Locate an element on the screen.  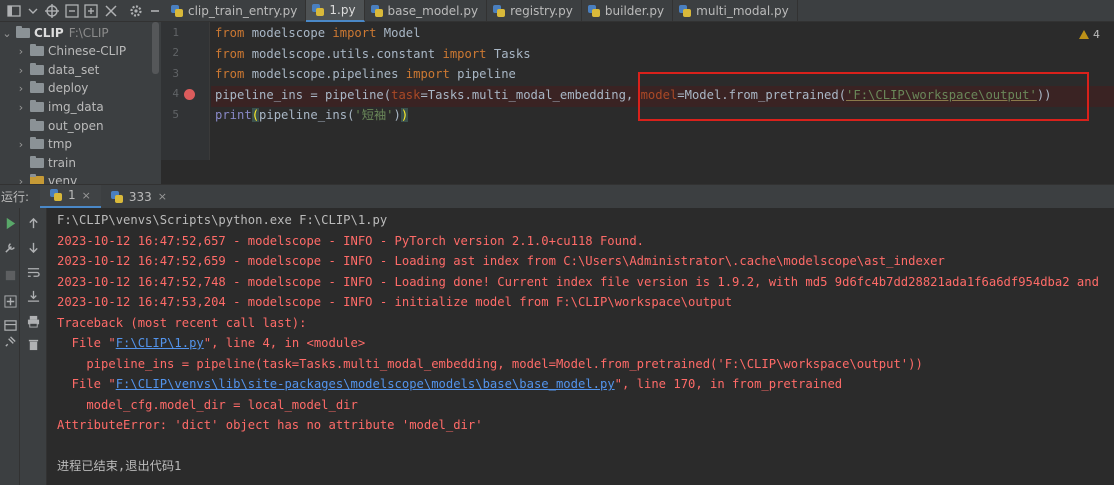
project-toolbar is located at coordinates (82, 11).